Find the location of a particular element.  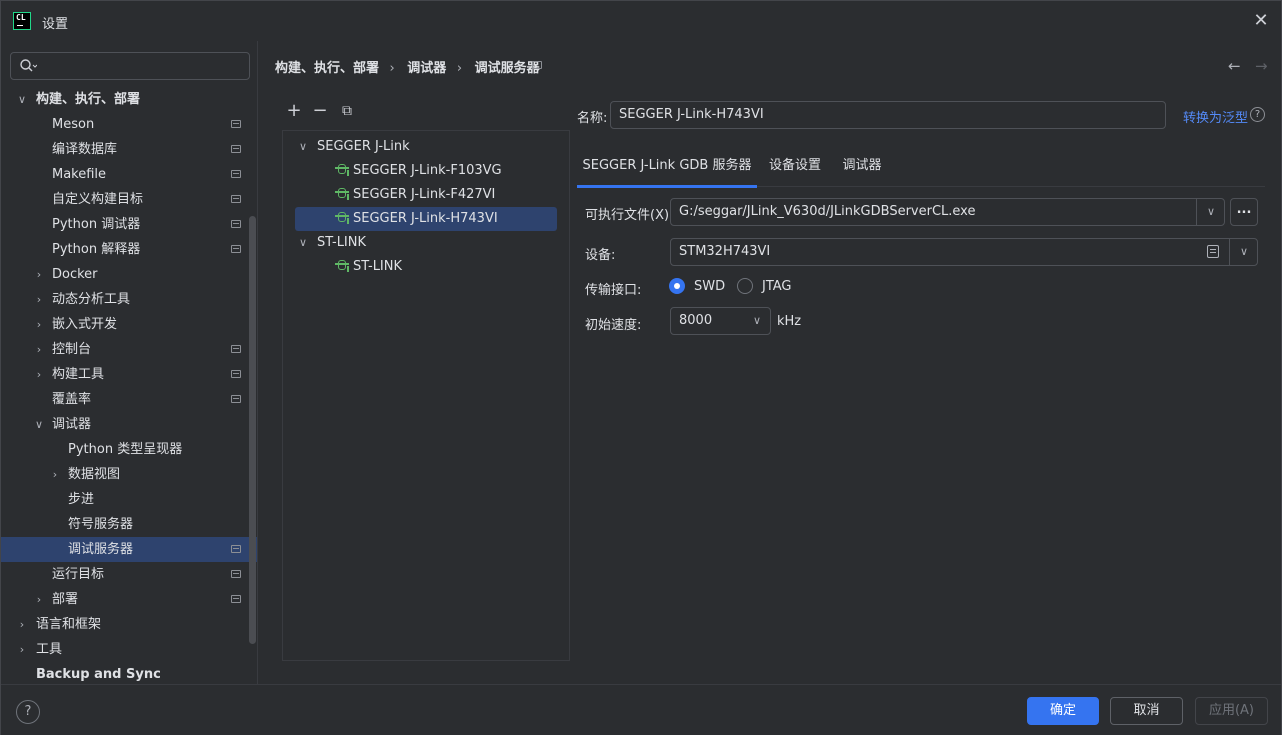

add-icon: + is located at coordinates (294, 111).